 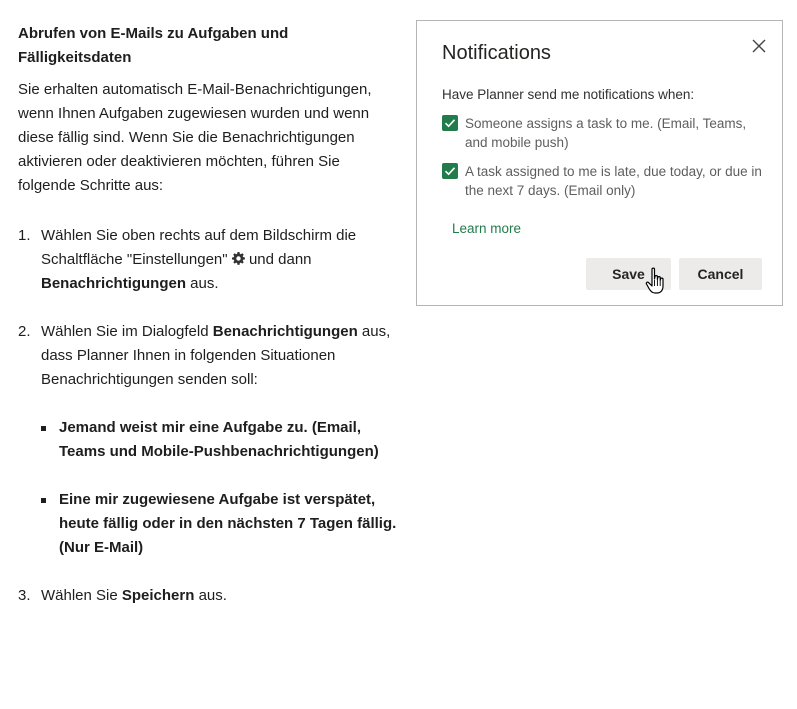 I want to click on step-text: Wählen Sie, so click(x=81, y=595).